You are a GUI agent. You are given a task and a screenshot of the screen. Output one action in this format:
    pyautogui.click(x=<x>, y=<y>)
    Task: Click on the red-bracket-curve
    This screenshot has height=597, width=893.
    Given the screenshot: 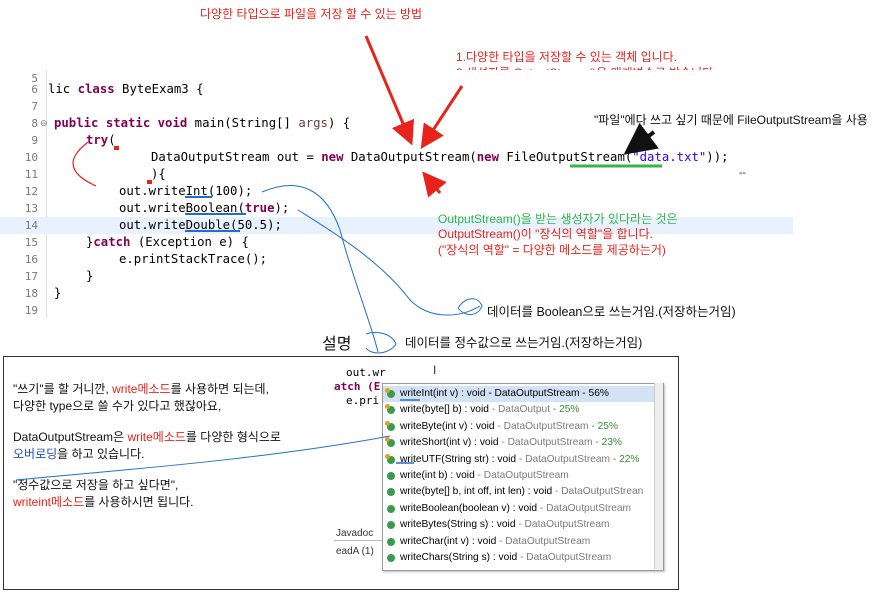 What is the action you would take?
    pyautogui.click(x=84, y=164)
    